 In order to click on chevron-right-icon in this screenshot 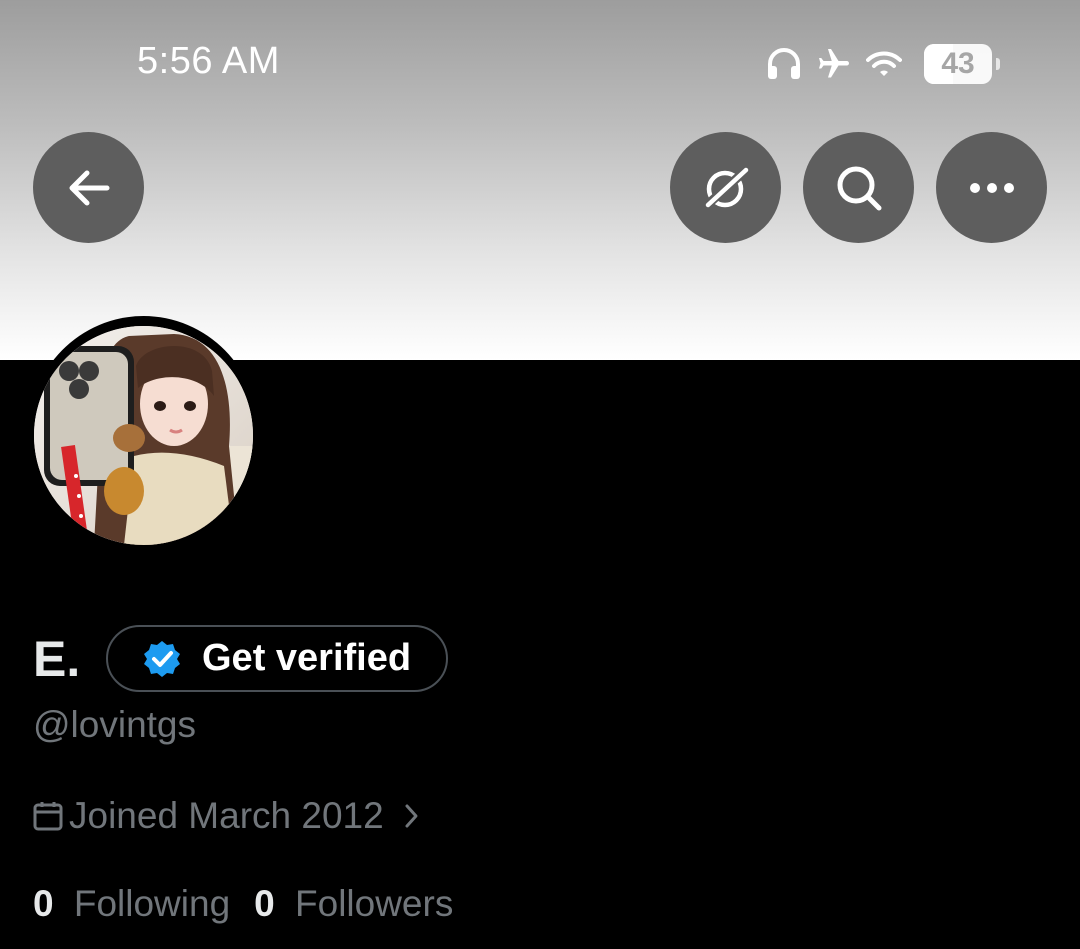, I will do `click(411, 816)`.